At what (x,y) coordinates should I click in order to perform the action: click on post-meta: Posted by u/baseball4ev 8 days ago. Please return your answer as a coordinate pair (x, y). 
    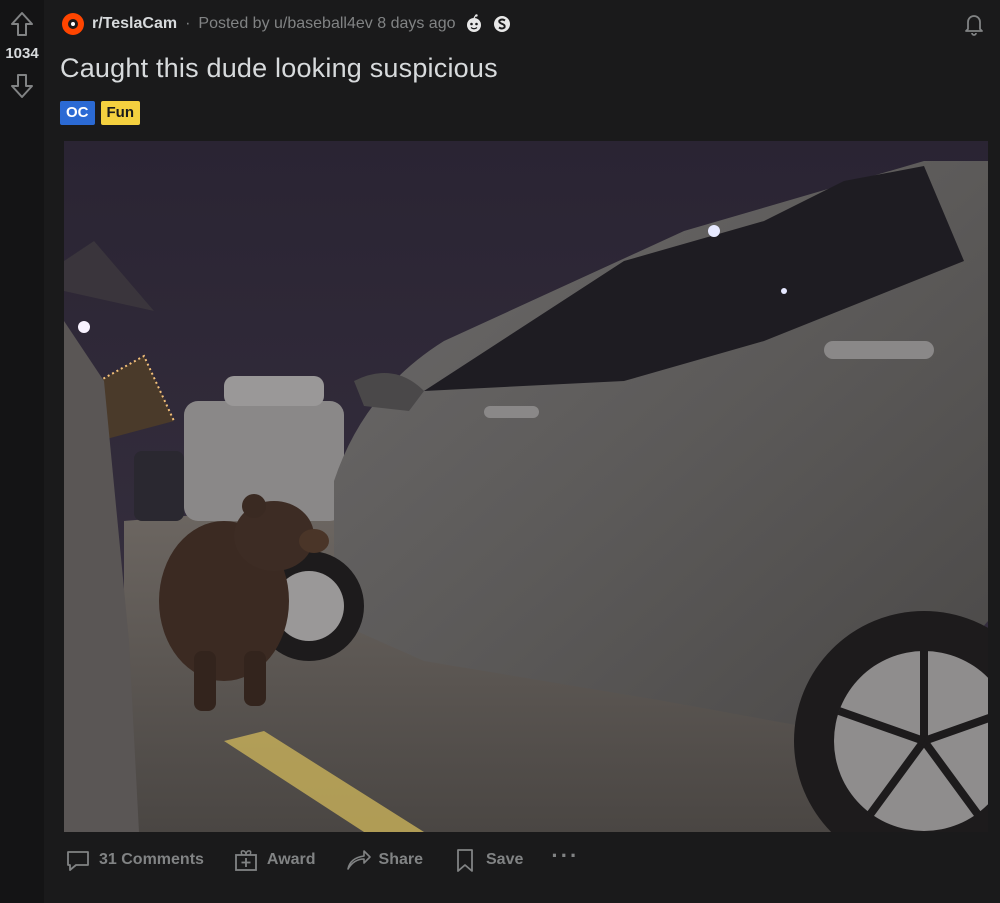
    Looking at the image, I should click on (326, 24).